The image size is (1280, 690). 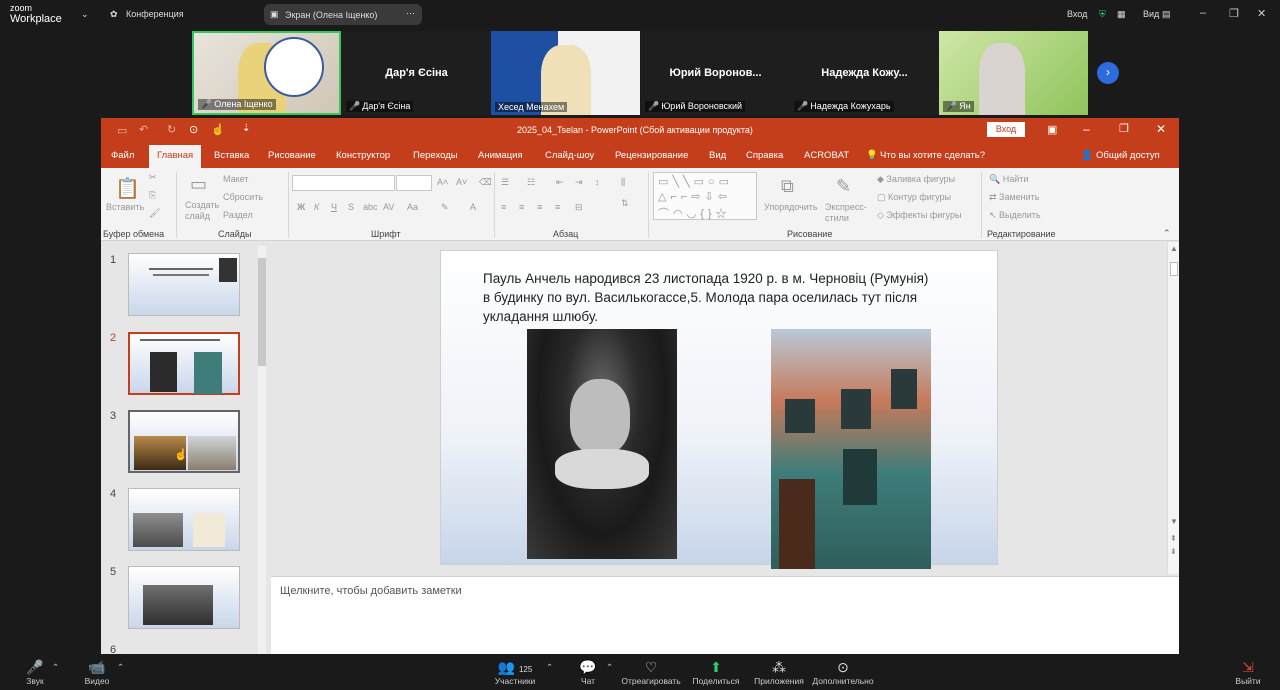 What do you see at coordinates (557, 207) in the screenshot?
I see `justify-icon: ≡` at bounding box center [557, 207].